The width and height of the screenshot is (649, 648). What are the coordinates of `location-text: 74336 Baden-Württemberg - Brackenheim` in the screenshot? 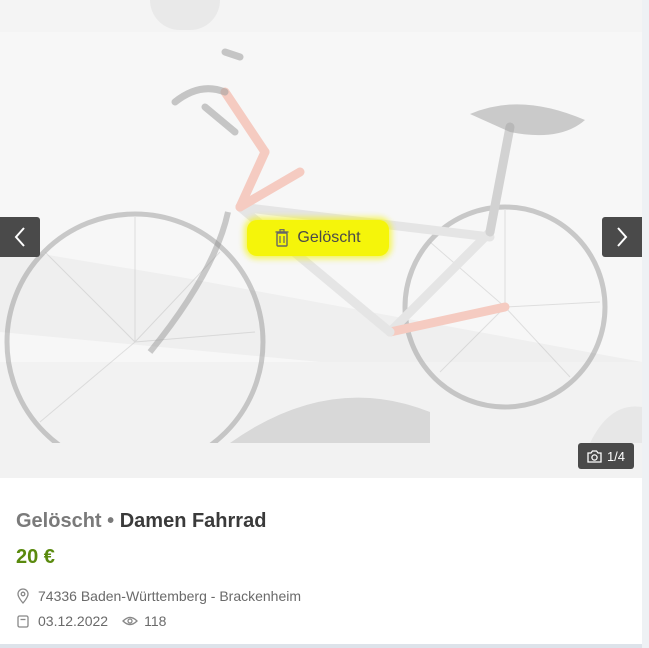 It's located at (170, 596).